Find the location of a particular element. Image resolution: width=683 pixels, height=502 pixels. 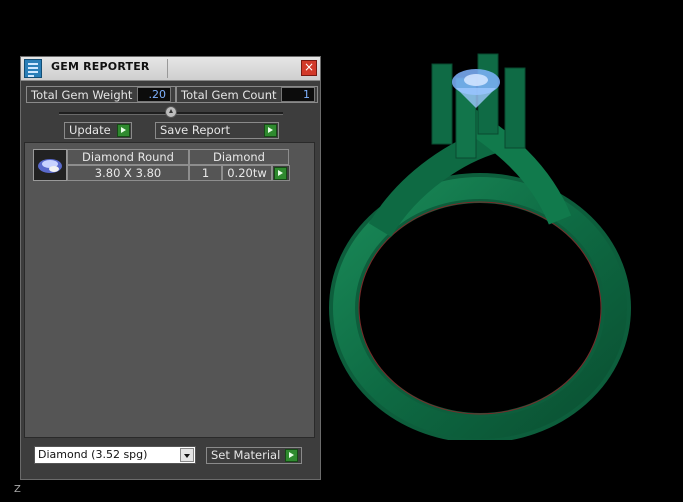

slider-handle is located at coordinates (171, 112).